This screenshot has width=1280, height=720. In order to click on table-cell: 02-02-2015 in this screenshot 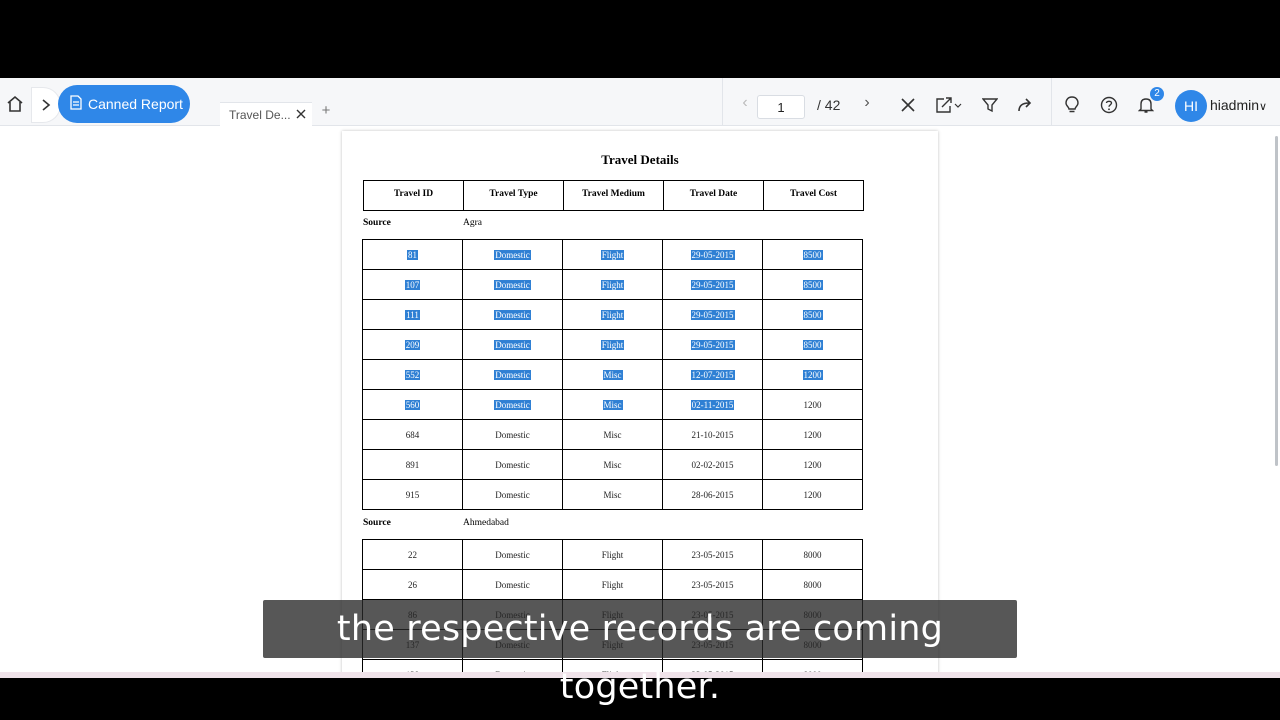, I will do `click(713, 464)`.